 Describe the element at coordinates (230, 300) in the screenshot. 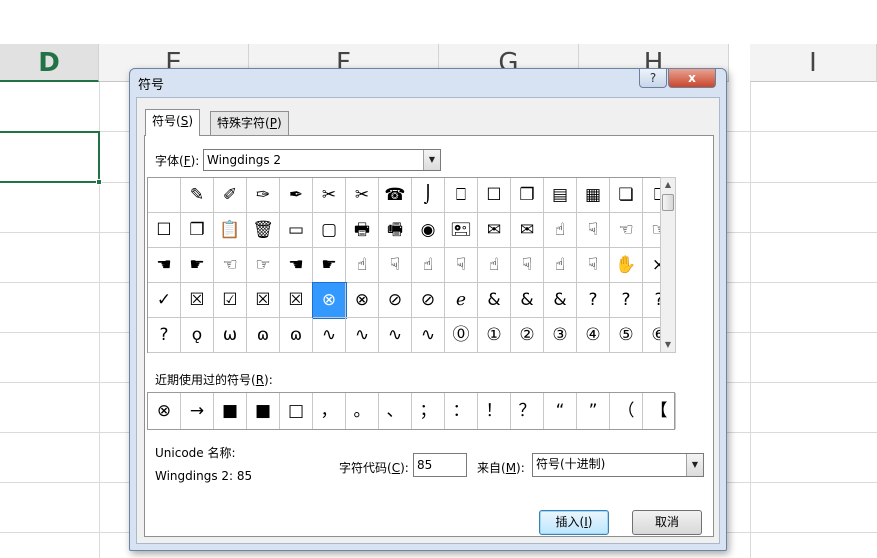

I see `symbol-cell: ☑` at that location.